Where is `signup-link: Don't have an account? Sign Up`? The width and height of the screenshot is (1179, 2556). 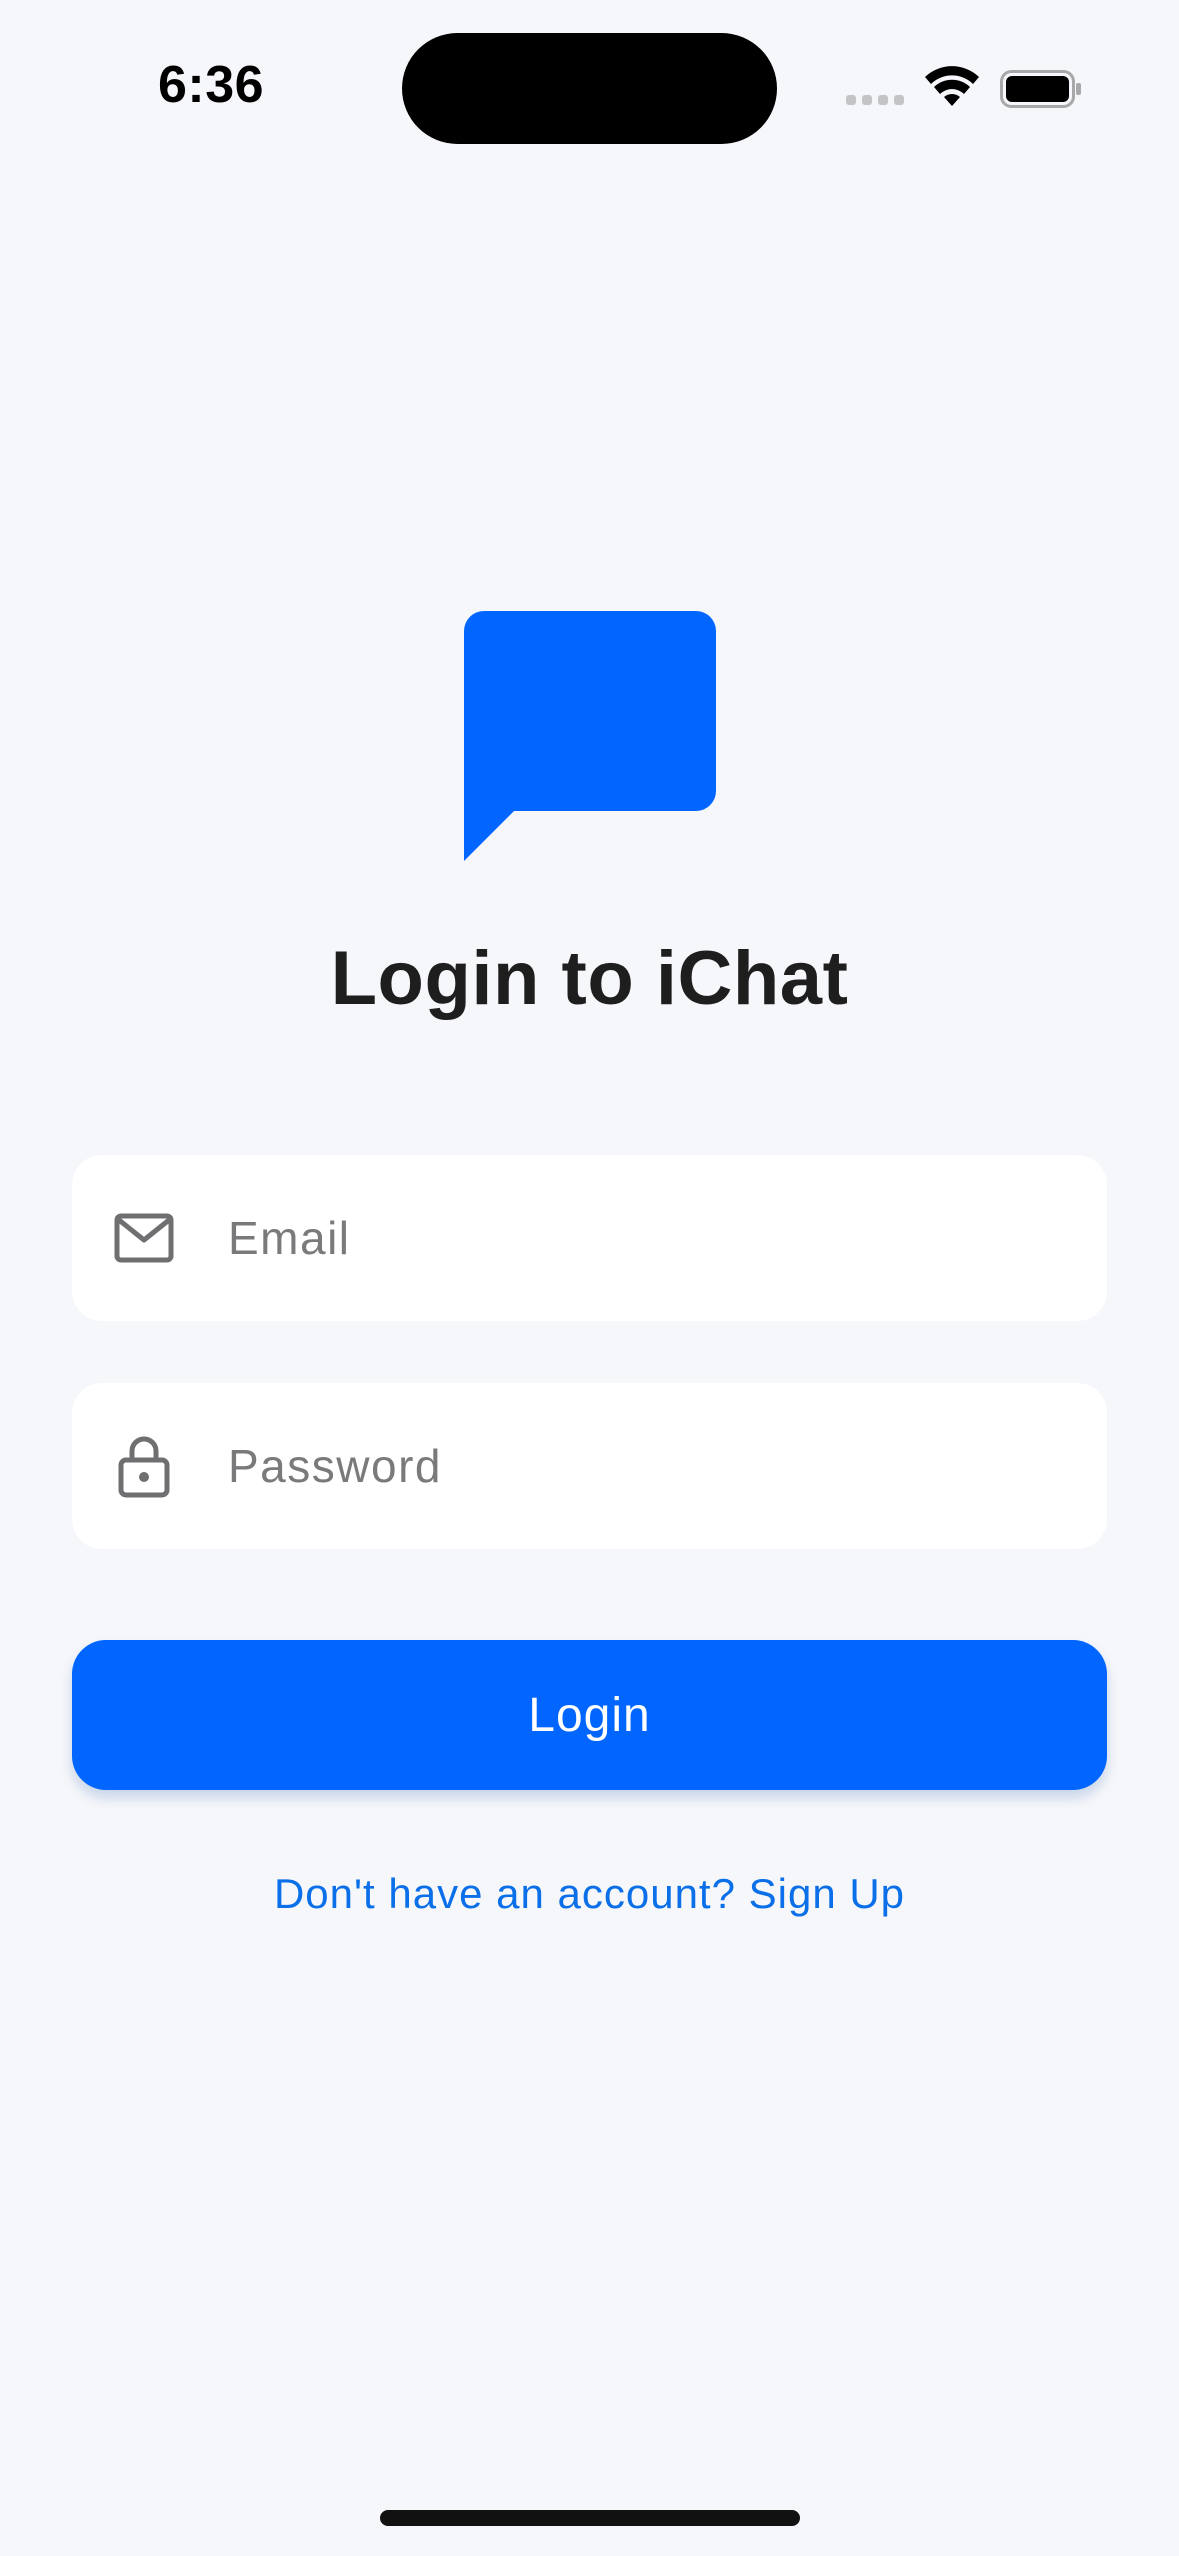
signup-link: Don't have an account? Sign Up is located at coordinates (589, 1894).